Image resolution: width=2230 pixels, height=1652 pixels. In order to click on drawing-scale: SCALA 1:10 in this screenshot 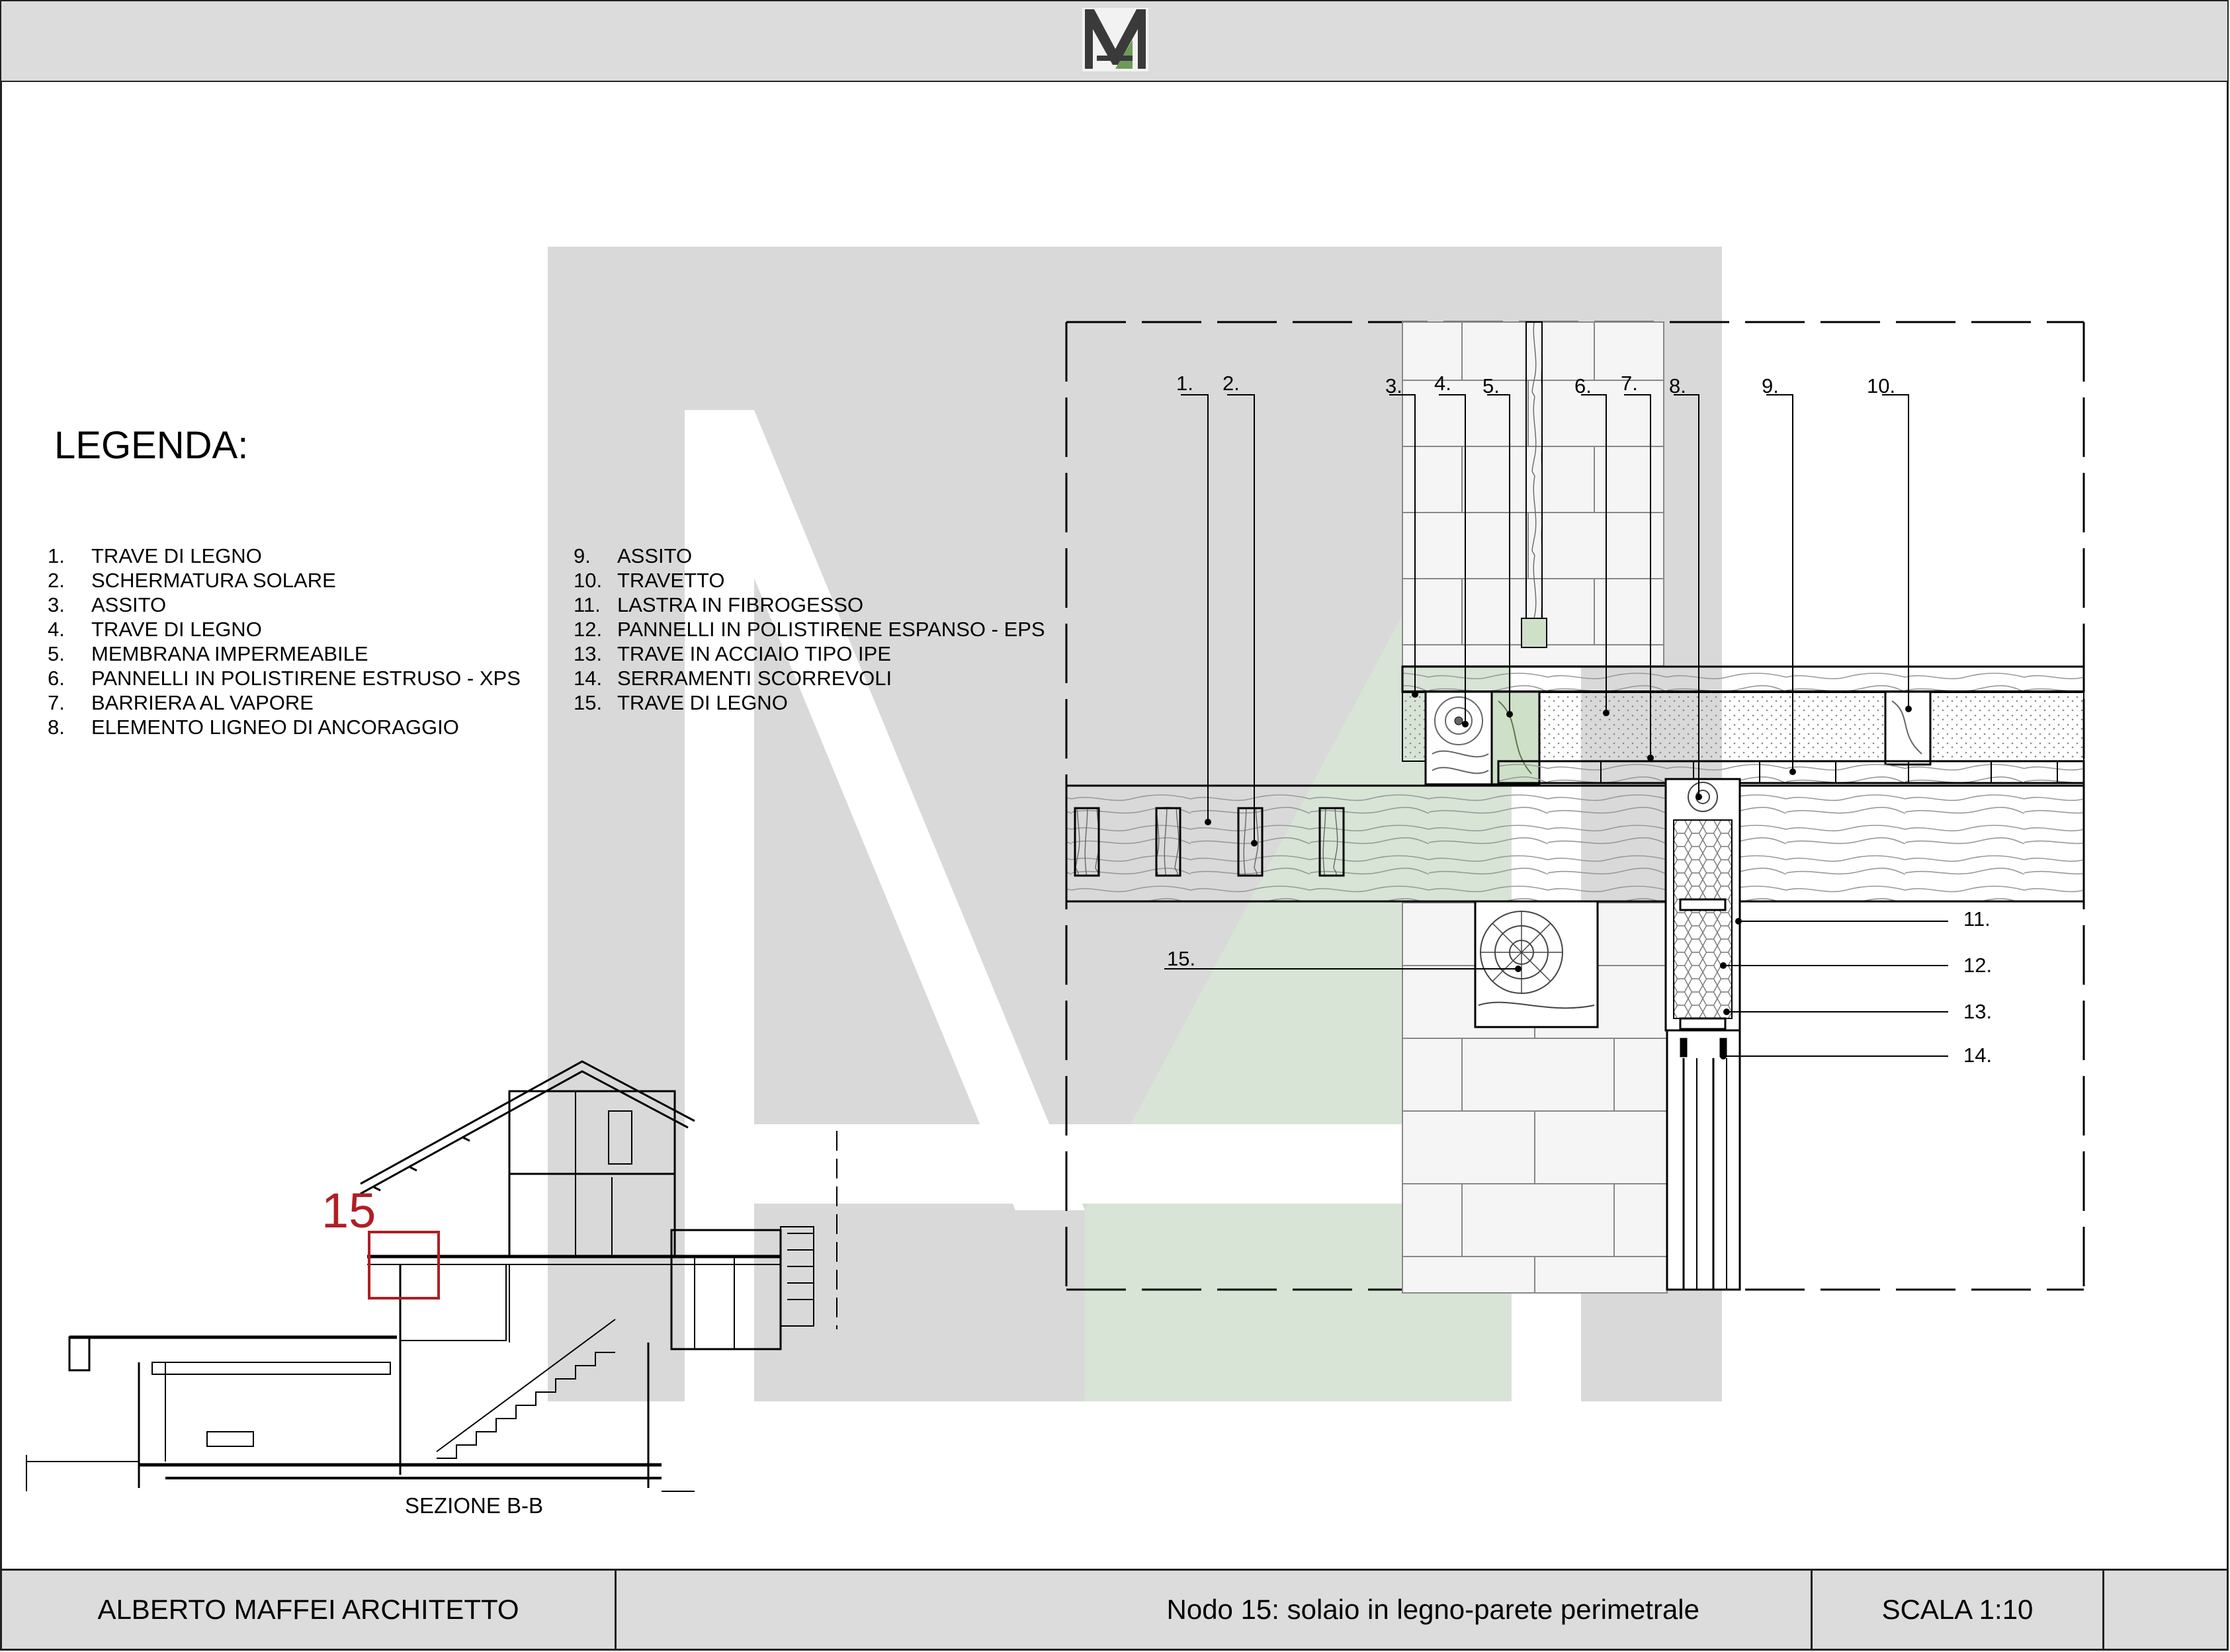, I will do `click(1958, 1609)`.